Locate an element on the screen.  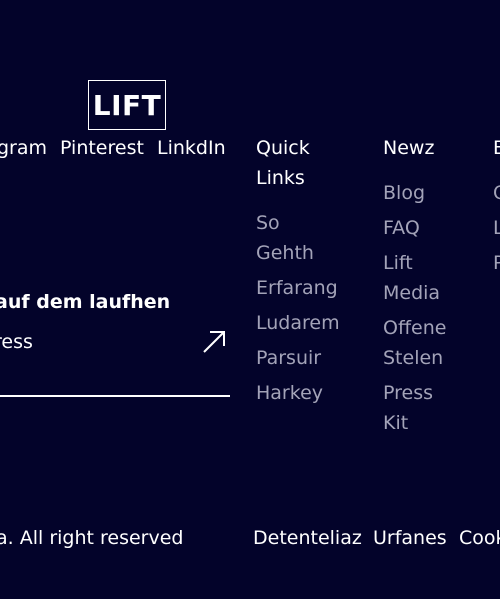
quick-link-ludarem: Ludarem is located at coordinates (301, 323).